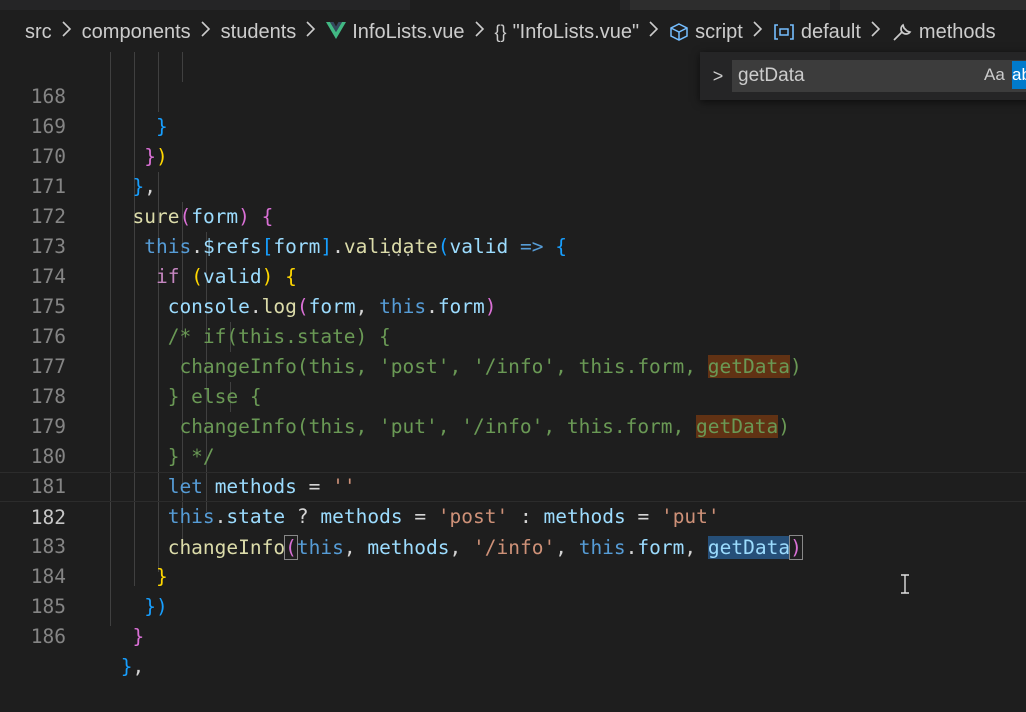 Image resolution: width=1026 pixels, height=712 pixels. I want to click on code-line: 172 this.$refs[form].validate(valid => {, so click(513, 215).